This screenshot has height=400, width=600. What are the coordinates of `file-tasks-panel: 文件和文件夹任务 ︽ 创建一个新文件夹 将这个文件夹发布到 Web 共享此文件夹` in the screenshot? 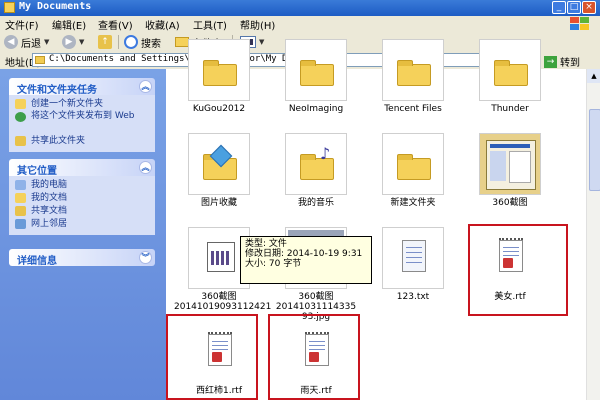 It's located at (82, 115).